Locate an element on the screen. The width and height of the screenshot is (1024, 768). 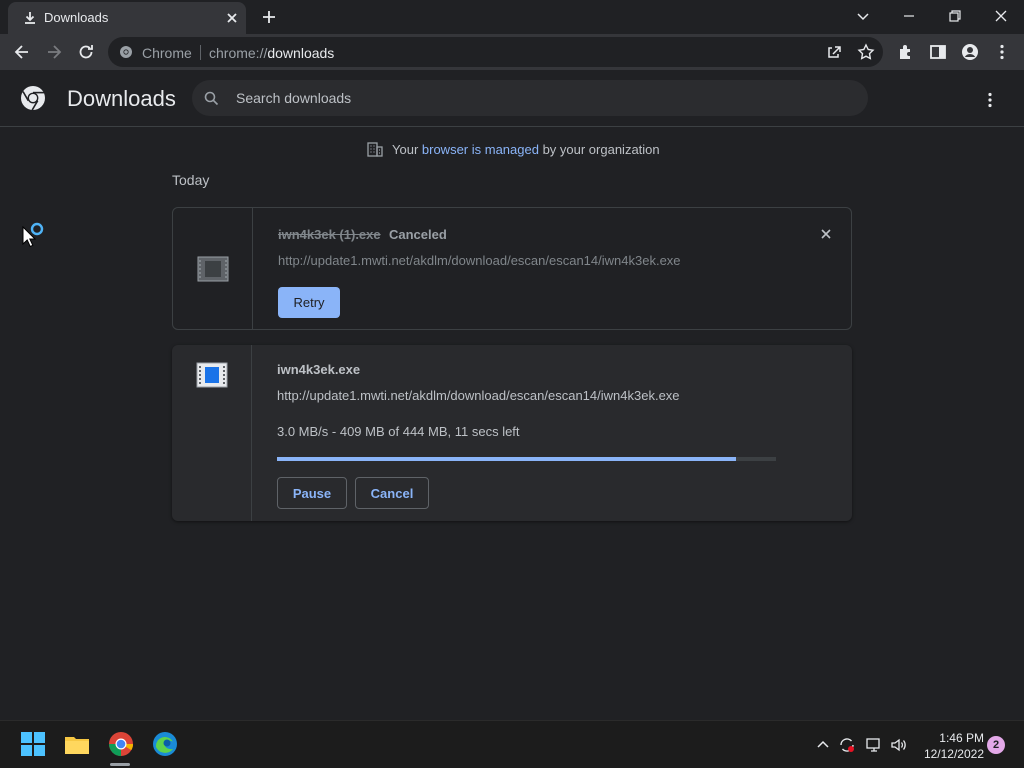
taskbar: 1:46 PM 12/12/2022 is located at coordinates (512, 744).